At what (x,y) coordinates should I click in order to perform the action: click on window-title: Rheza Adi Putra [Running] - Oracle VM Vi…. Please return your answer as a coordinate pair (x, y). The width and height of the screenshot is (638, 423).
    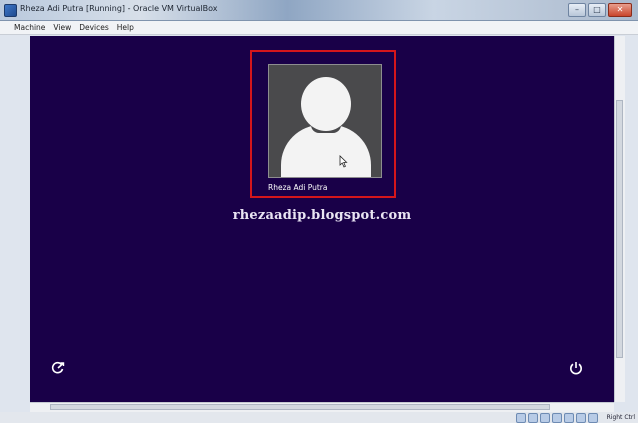
    Looking at the image, I should click on (119, 8).